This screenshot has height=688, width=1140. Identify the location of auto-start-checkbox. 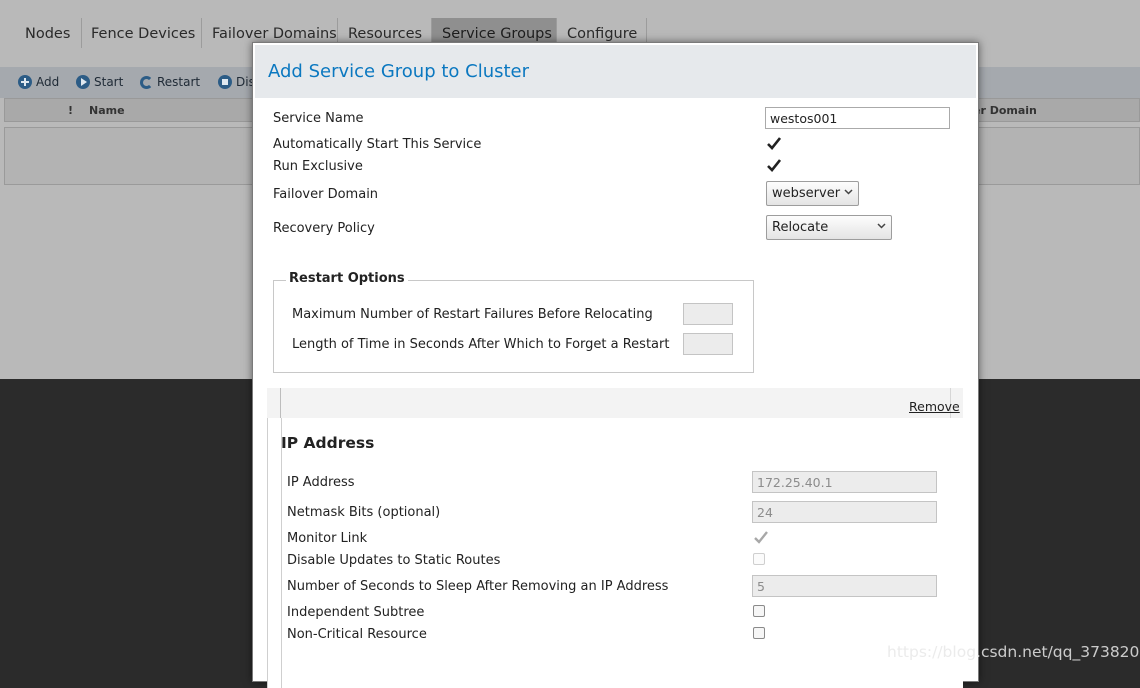
(774, 143).